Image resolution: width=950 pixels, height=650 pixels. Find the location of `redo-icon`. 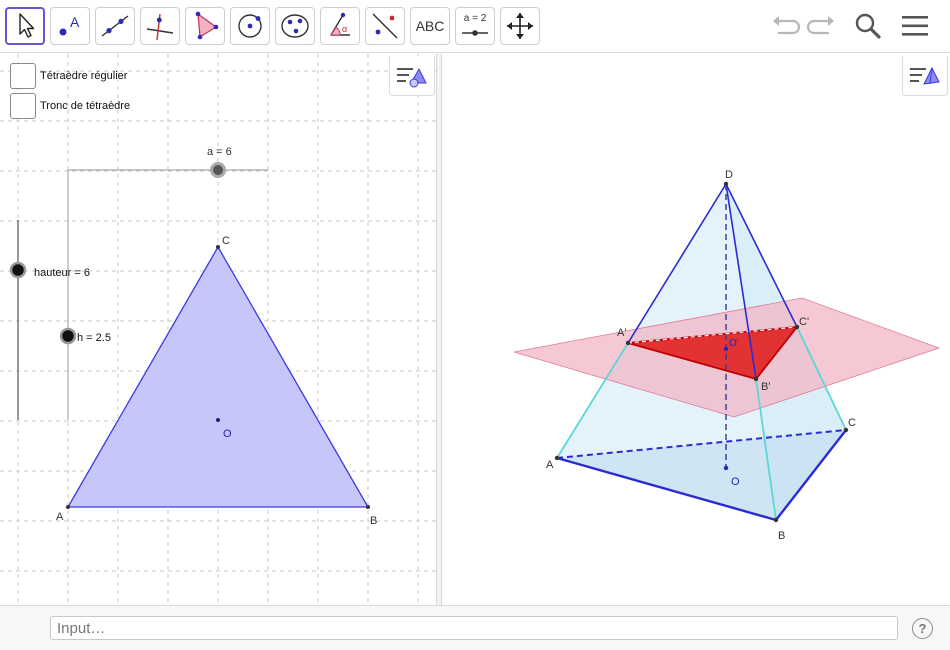

redo-icon is located at coordinates (820, 25).